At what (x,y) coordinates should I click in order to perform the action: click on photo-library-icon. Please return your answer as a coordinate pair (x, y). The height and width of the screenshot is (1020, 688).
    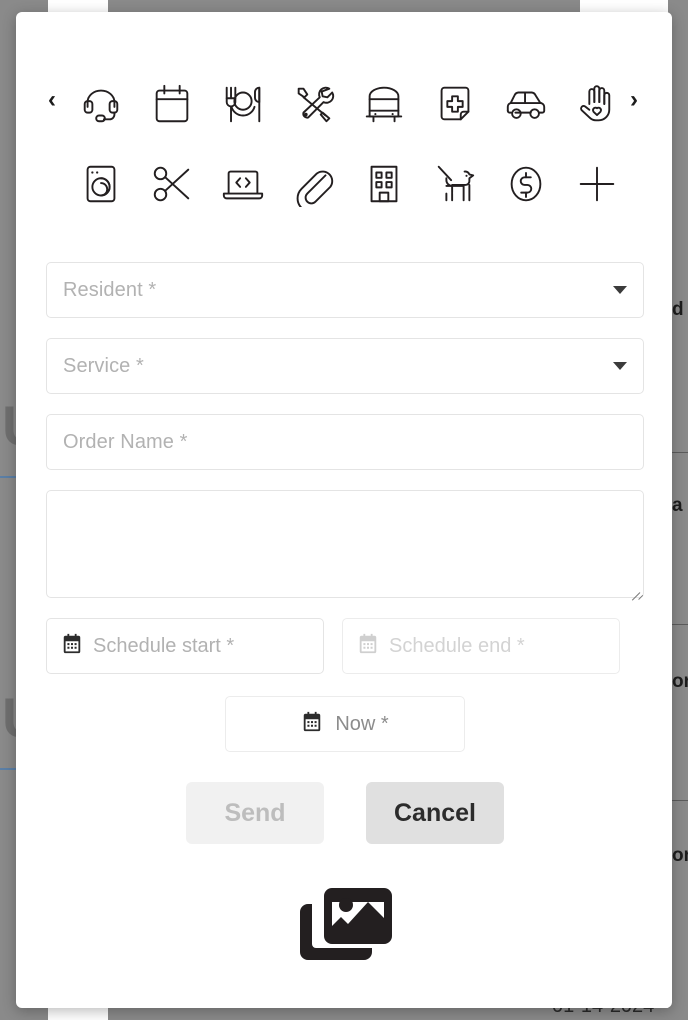
    Looking at the image, I should click on (344, 928).